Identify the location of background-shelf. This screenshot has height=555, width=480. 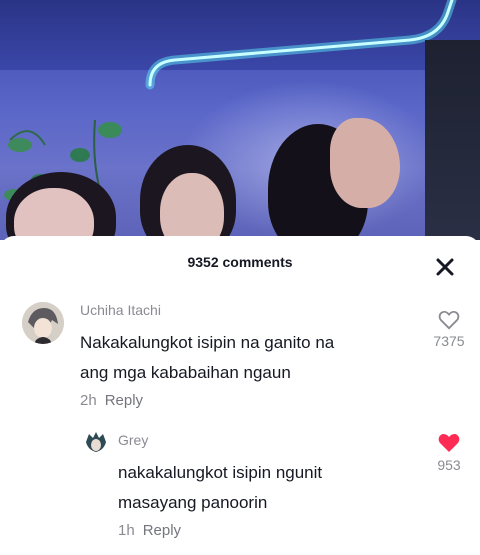
(452, 140).